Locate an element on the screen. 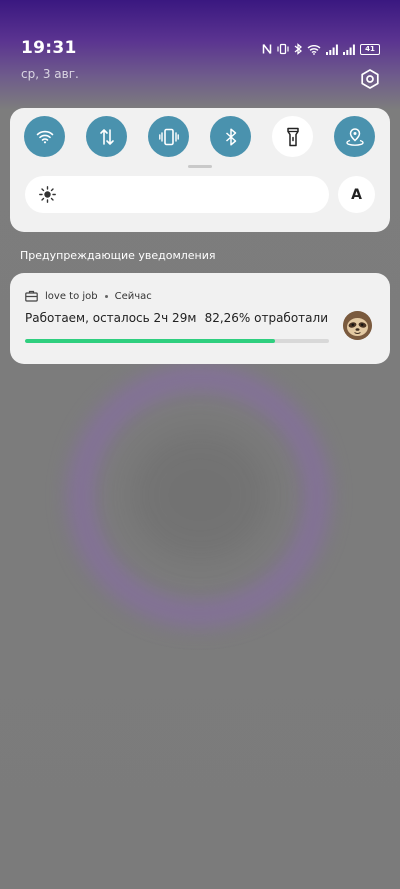 The width and height of the screenshot is (400, 889). briefcase-icon is located at coordinates (31, 296).